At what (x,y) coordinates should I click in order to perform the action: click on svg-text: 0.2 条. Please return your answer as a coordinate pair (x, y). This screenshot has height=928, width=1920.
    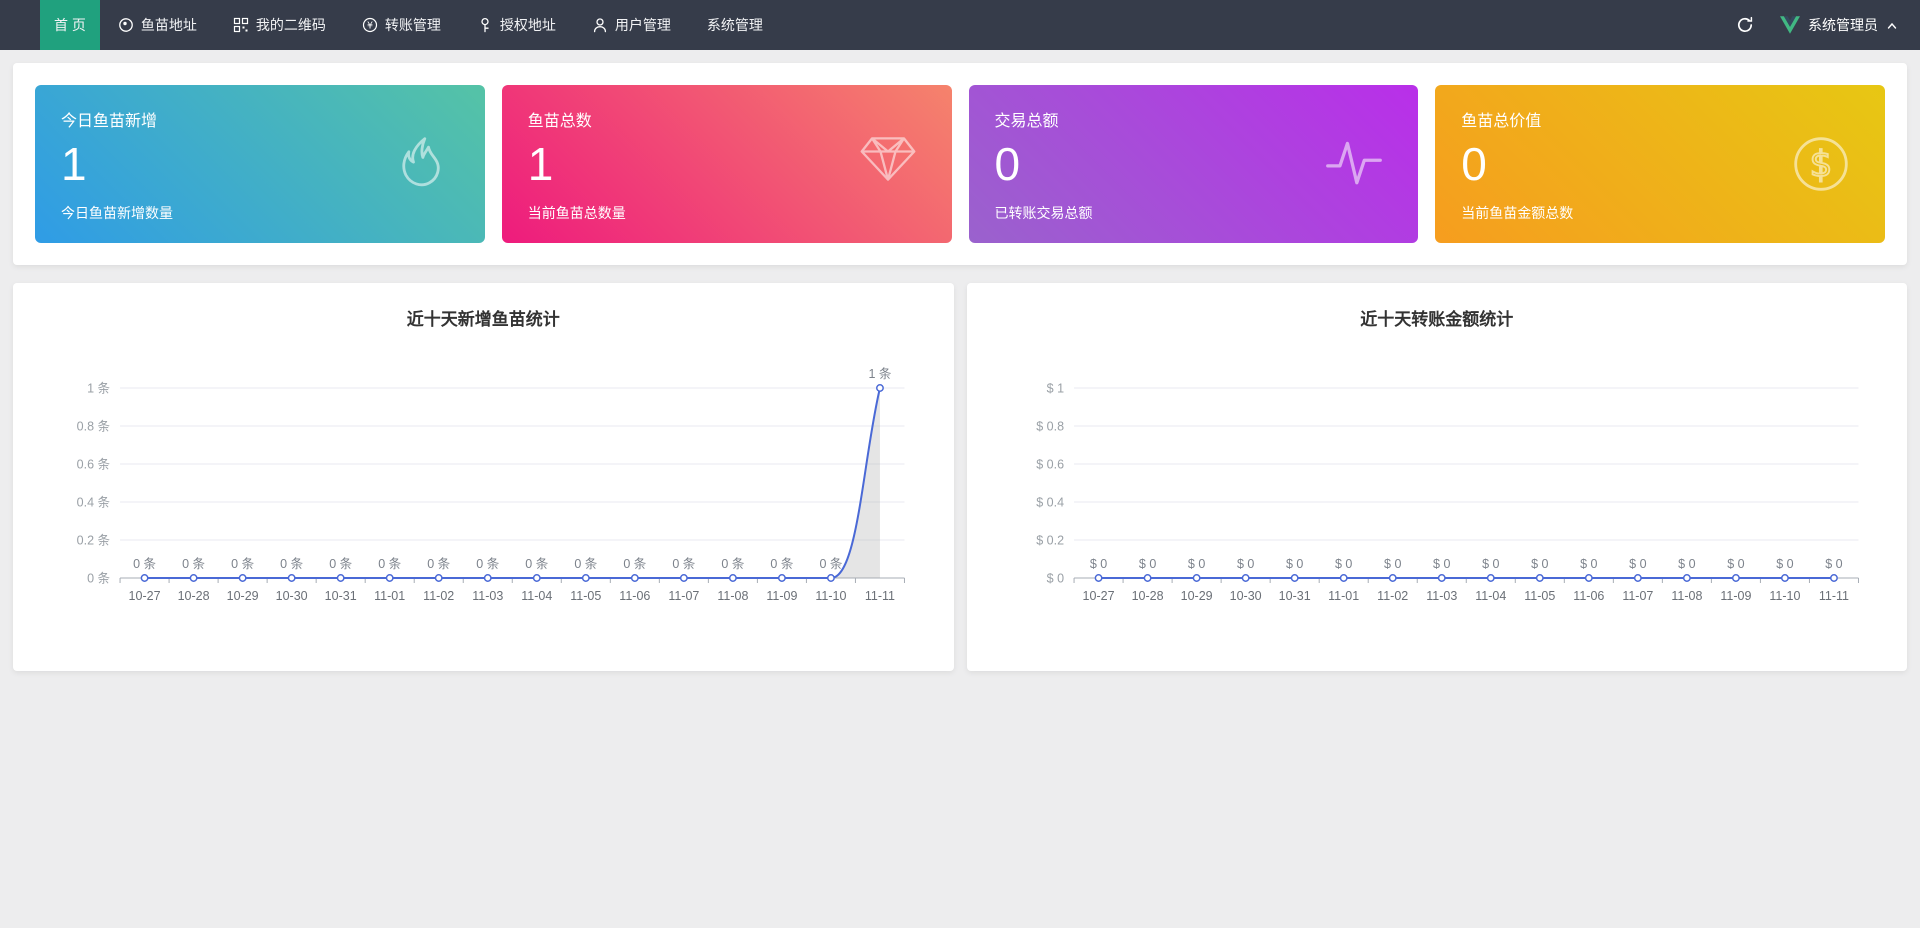
    Looking at the image, I should click on (94, 541).